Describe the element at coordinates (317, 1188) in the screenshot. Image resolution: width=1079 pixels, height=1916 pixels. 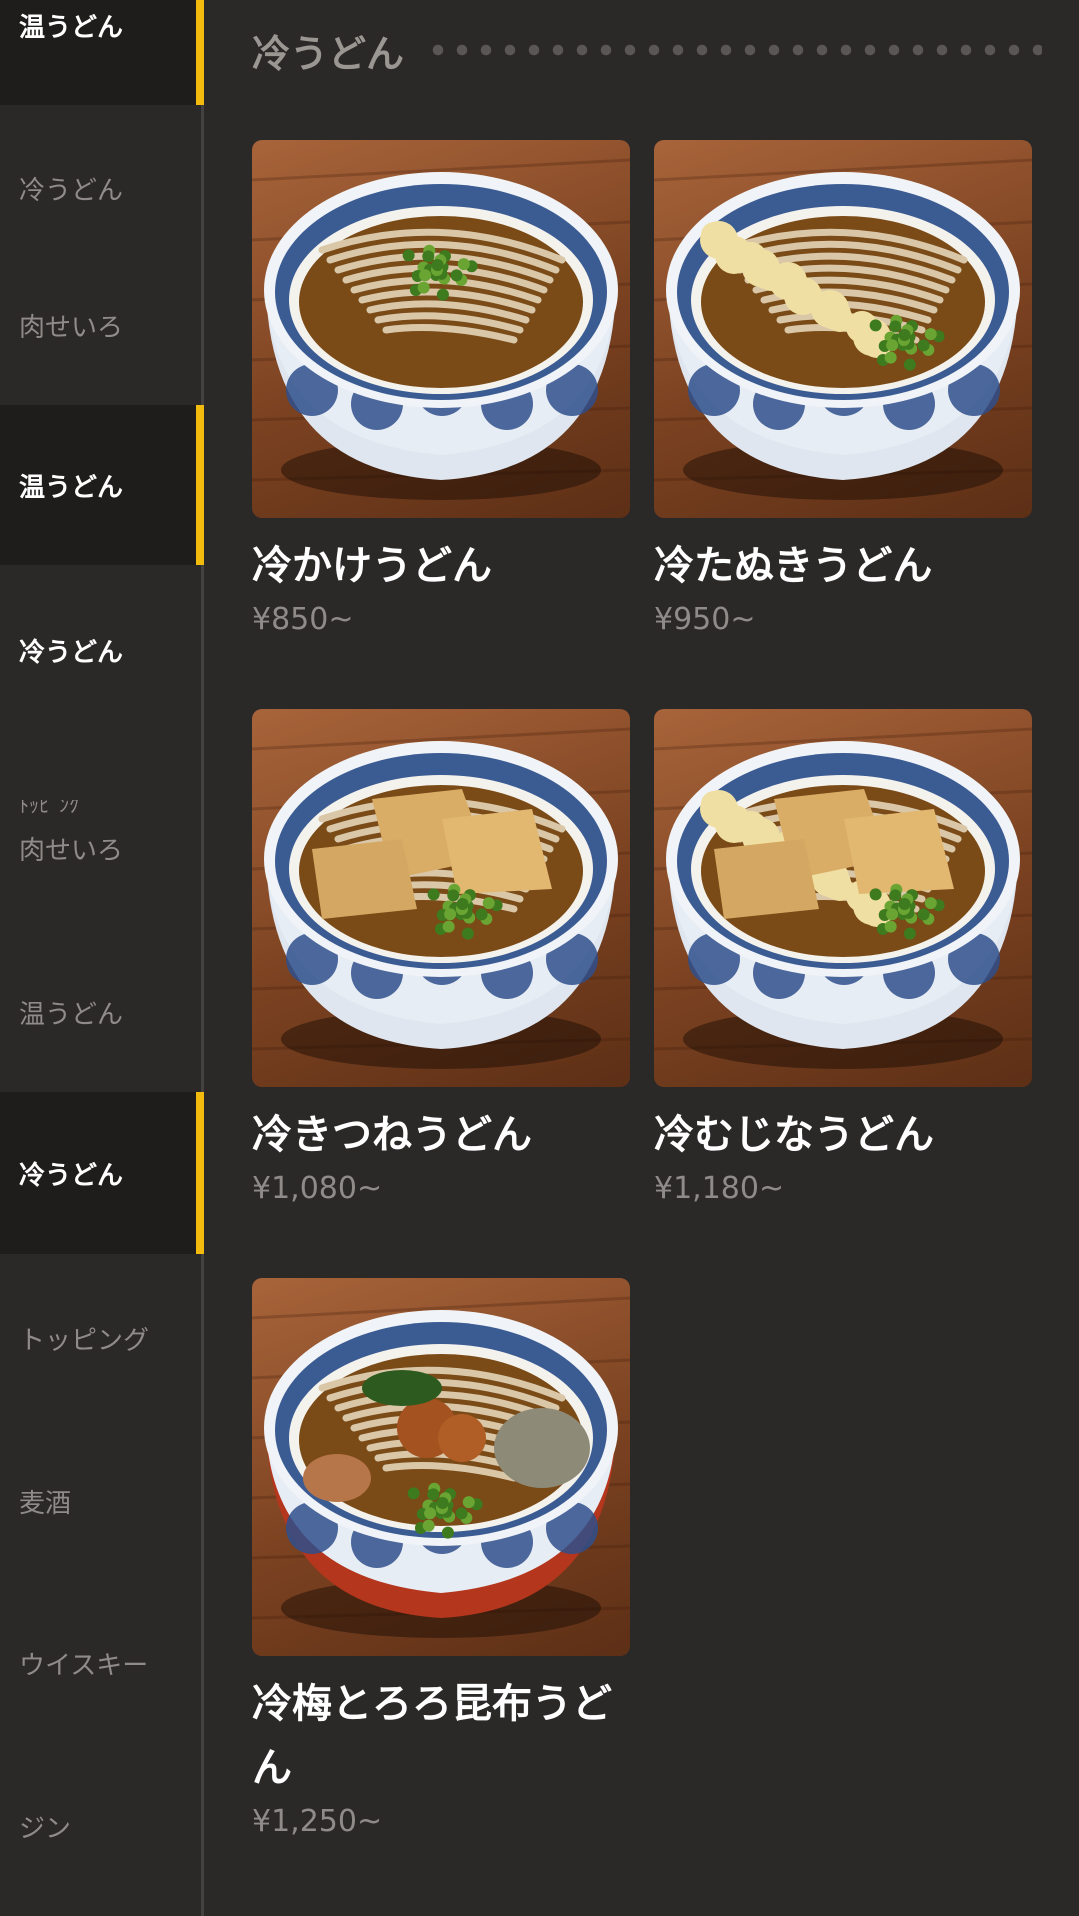
I see `menu-item-price: ¥1,080~` at that location.